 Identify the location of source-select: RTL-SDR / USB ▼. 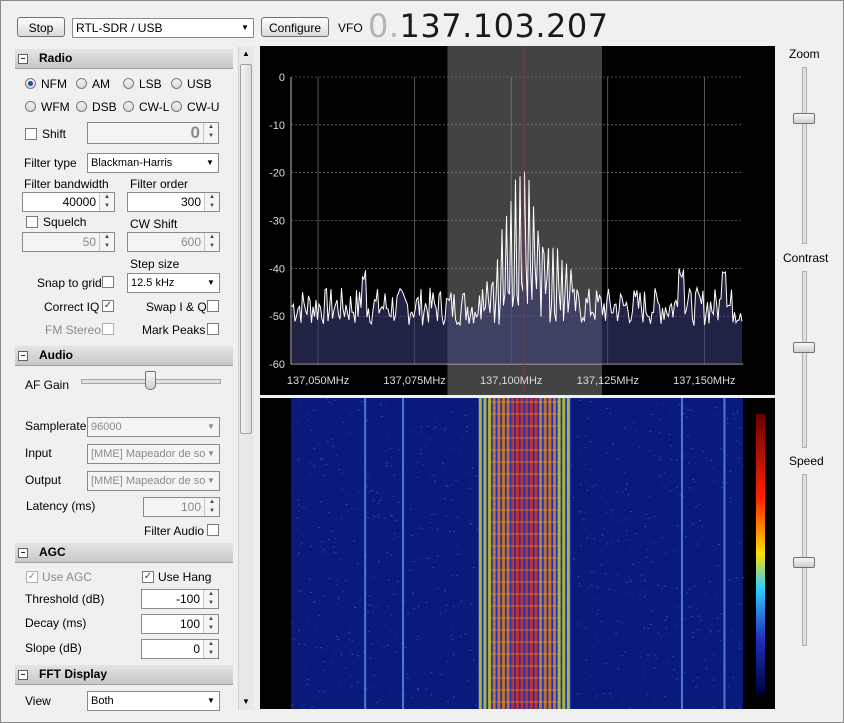
(163, 28).